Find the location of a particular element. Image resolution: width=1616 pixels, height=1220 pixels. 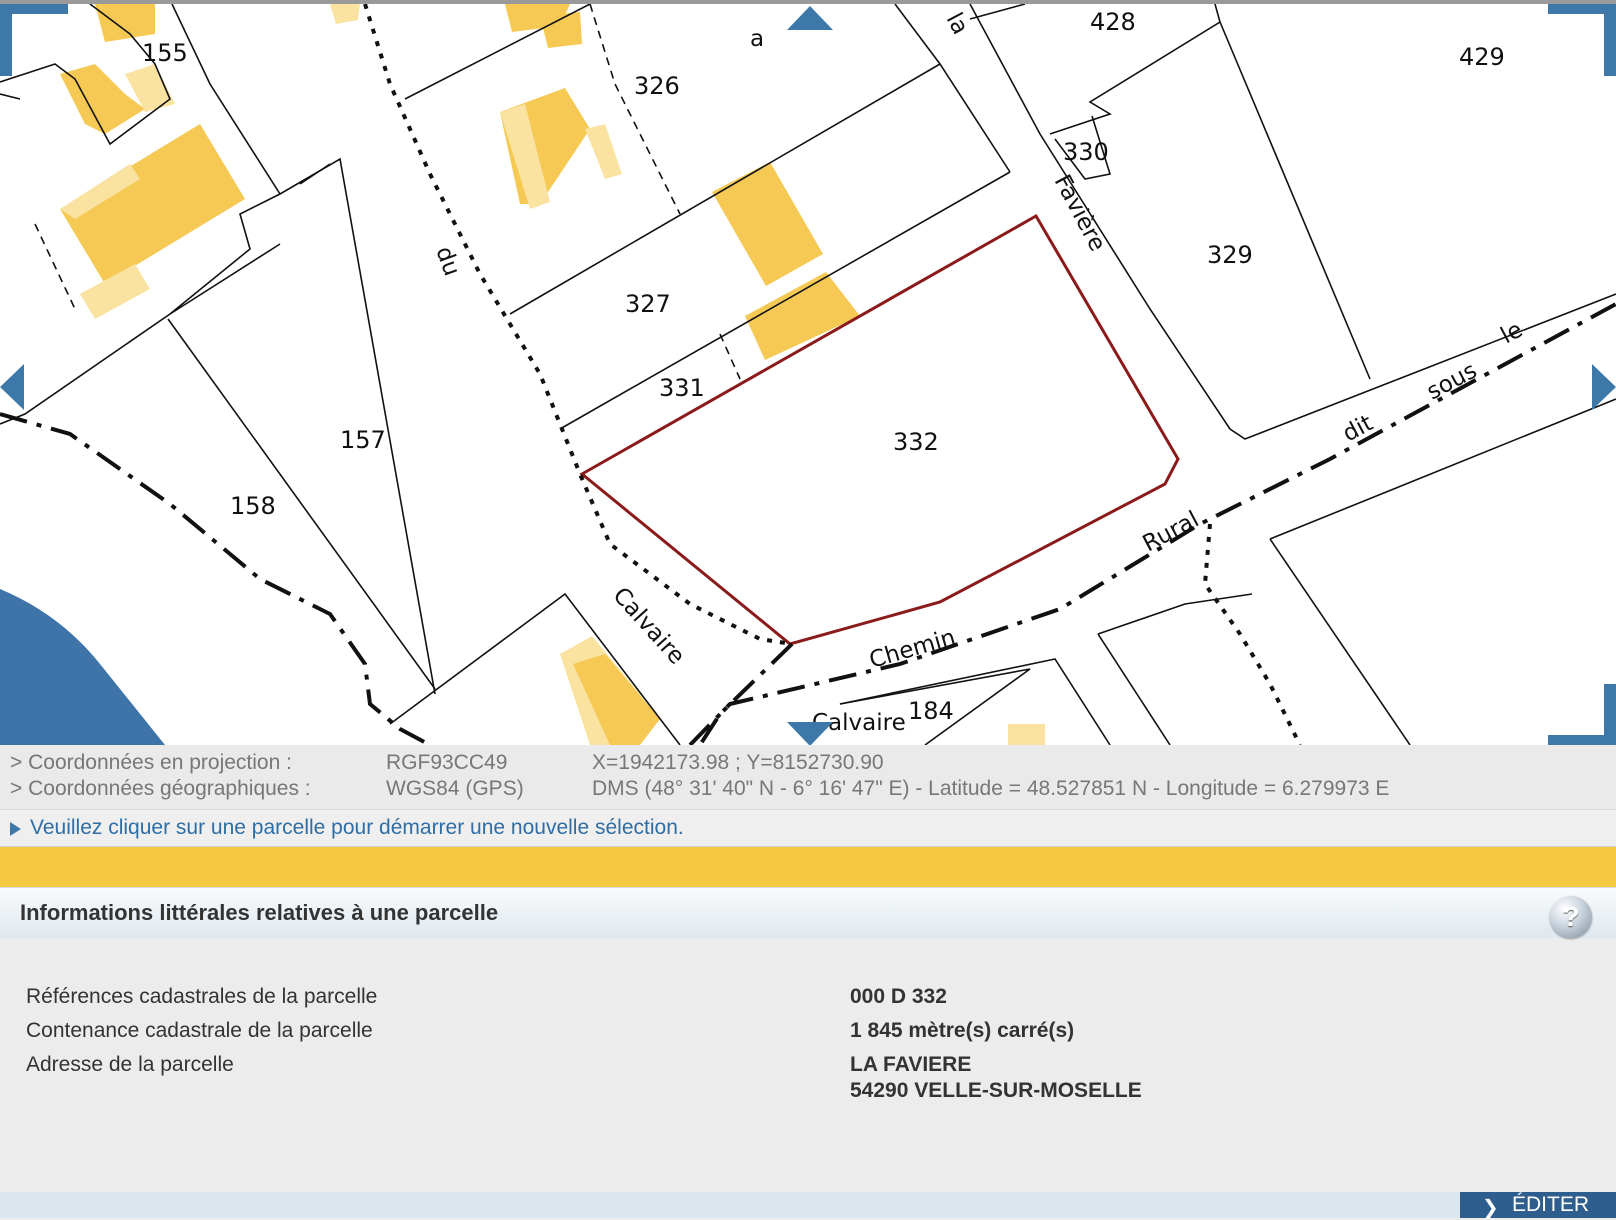

street-label: le is located at coordinates (1512, 333).